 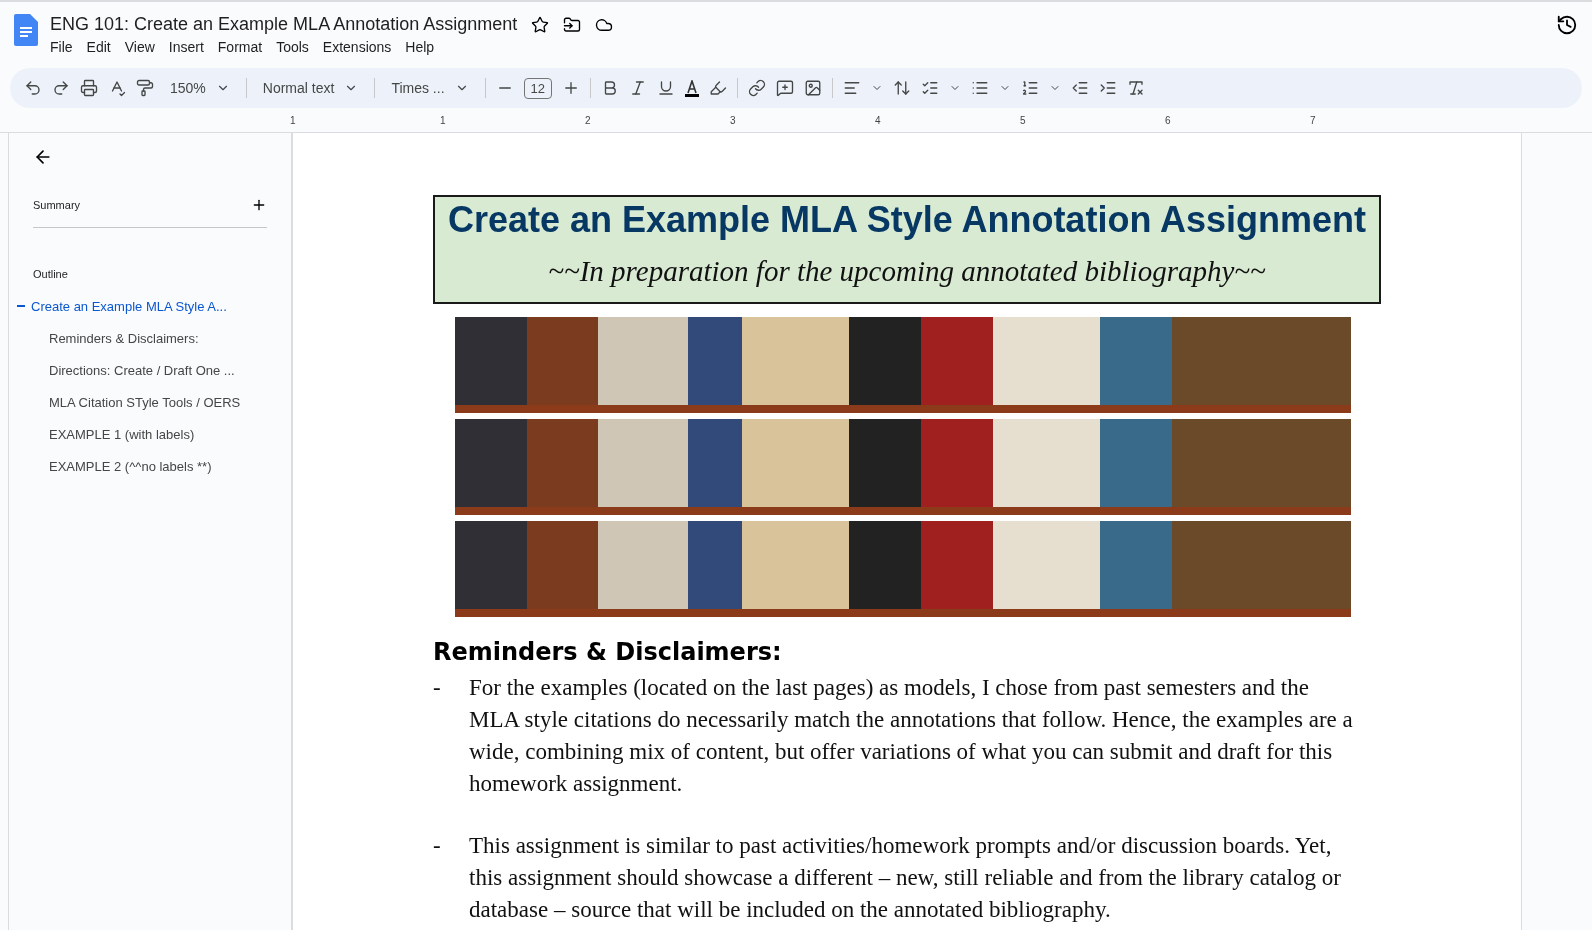 What do you see at coordinates (980, 88) in the screenshot?
I see `bullet-list-icon` at bounding box center [980, 88].